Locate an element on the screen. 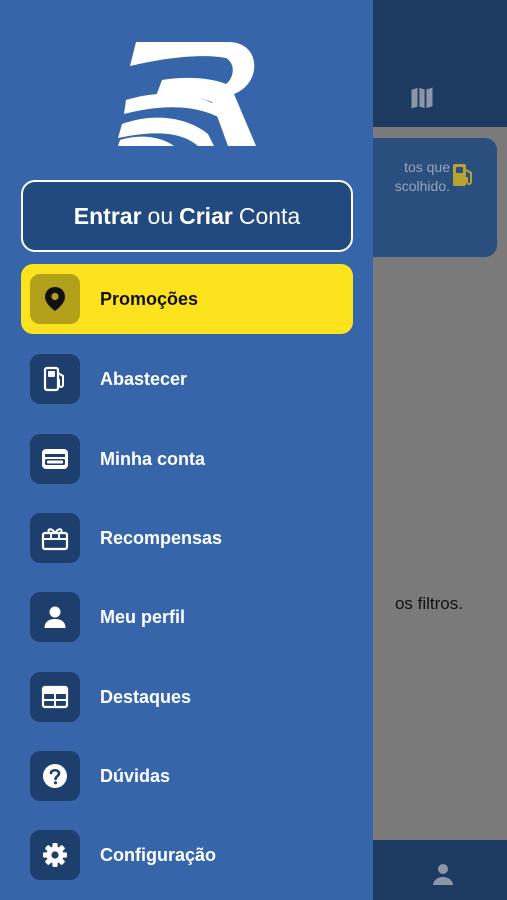 Image resolution: width=507 pixels, height=900 pixels. map-icon is located at coordinates (422, 98).